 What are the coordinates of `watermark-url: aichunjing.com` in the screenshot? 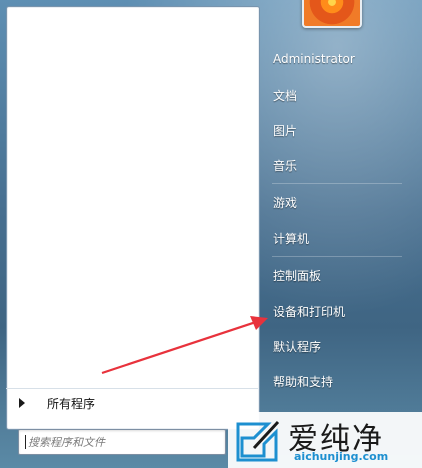 It's located at (341, 456).